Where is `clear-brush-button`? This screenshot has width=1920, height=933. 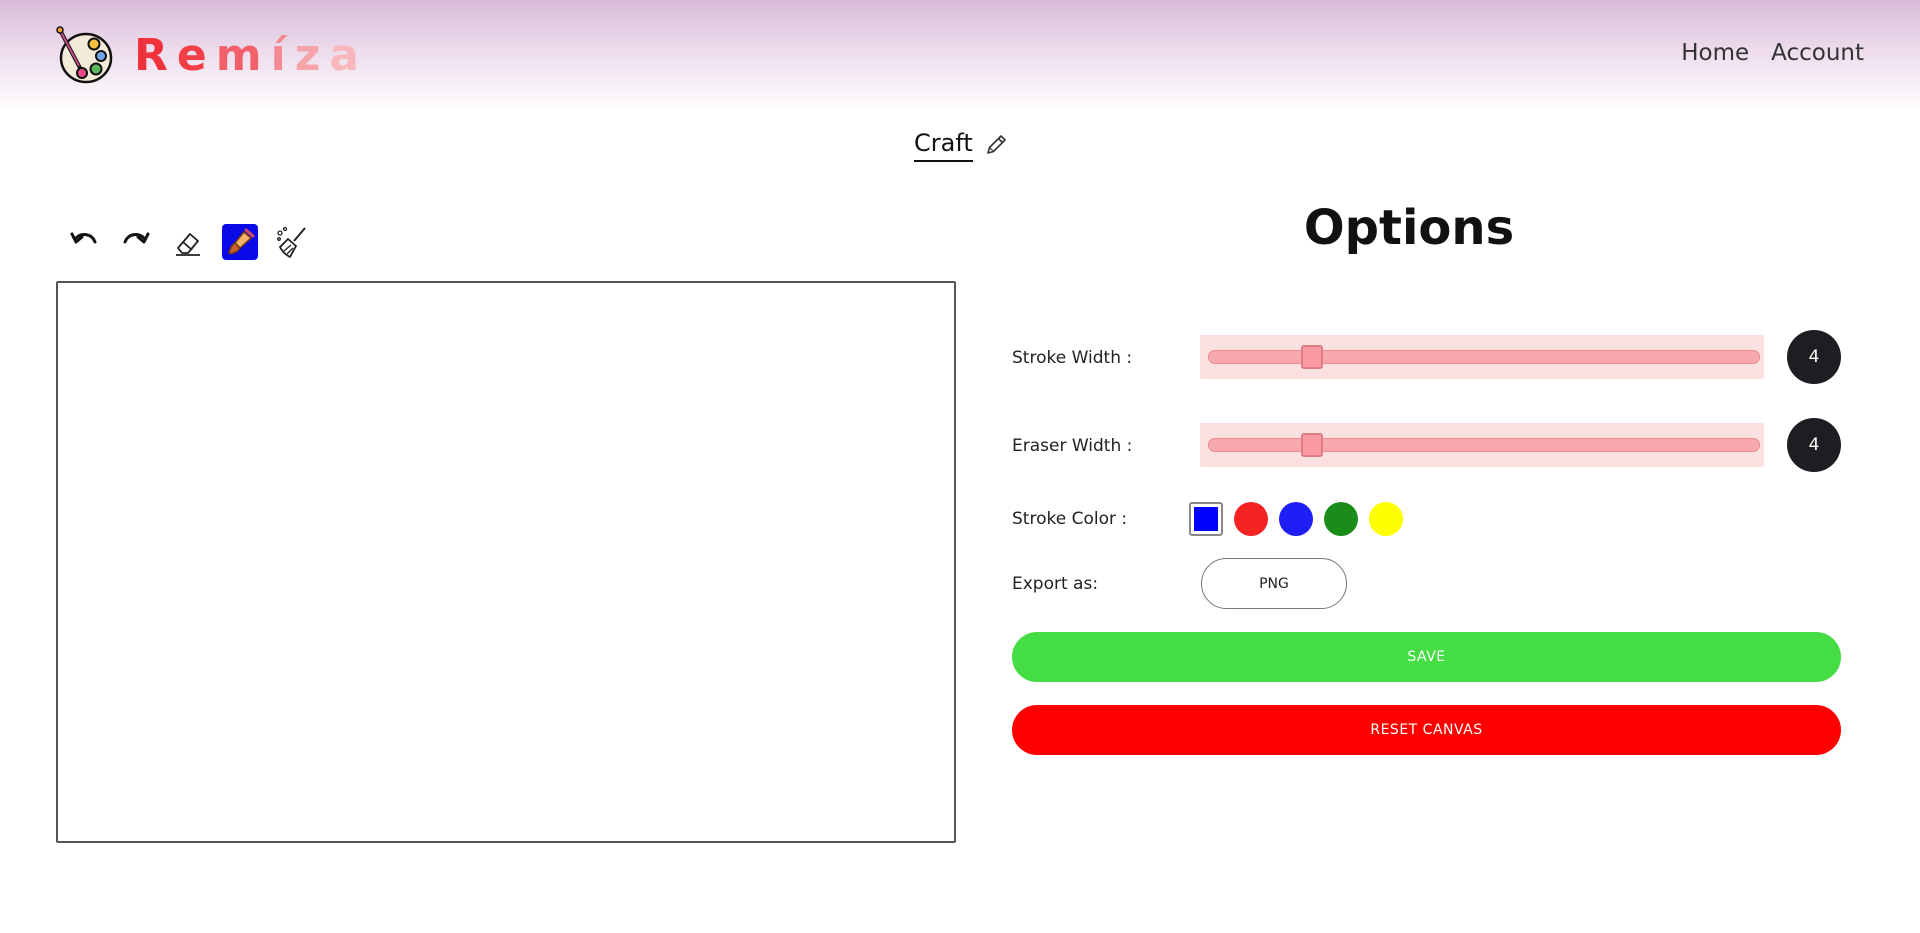
clear-brush-button is located at coordinates (292, 242).